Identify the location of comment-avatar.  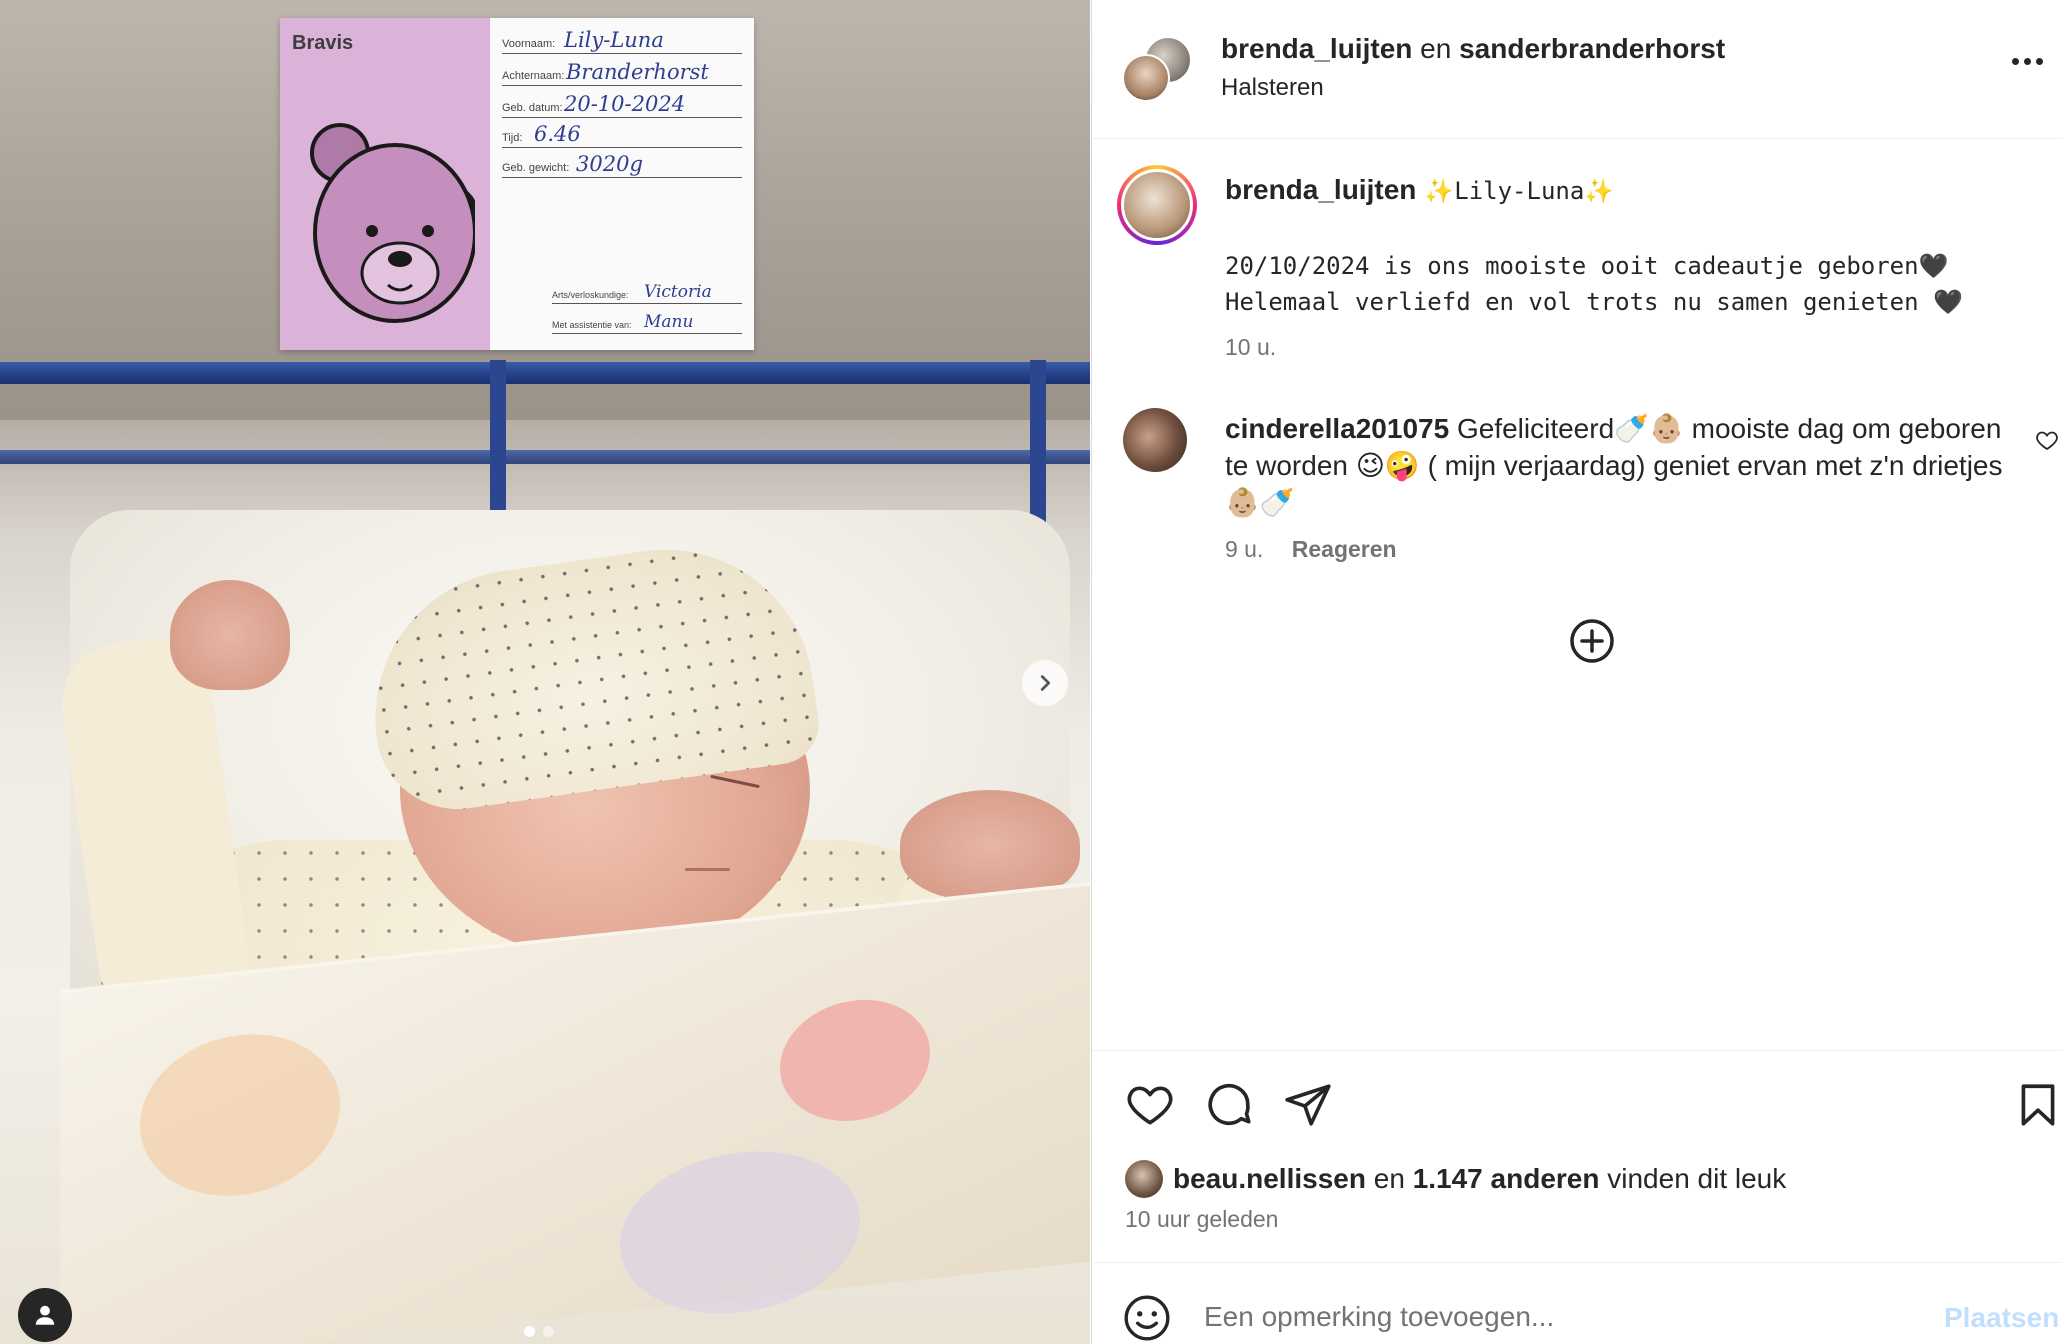
(1155, 440).